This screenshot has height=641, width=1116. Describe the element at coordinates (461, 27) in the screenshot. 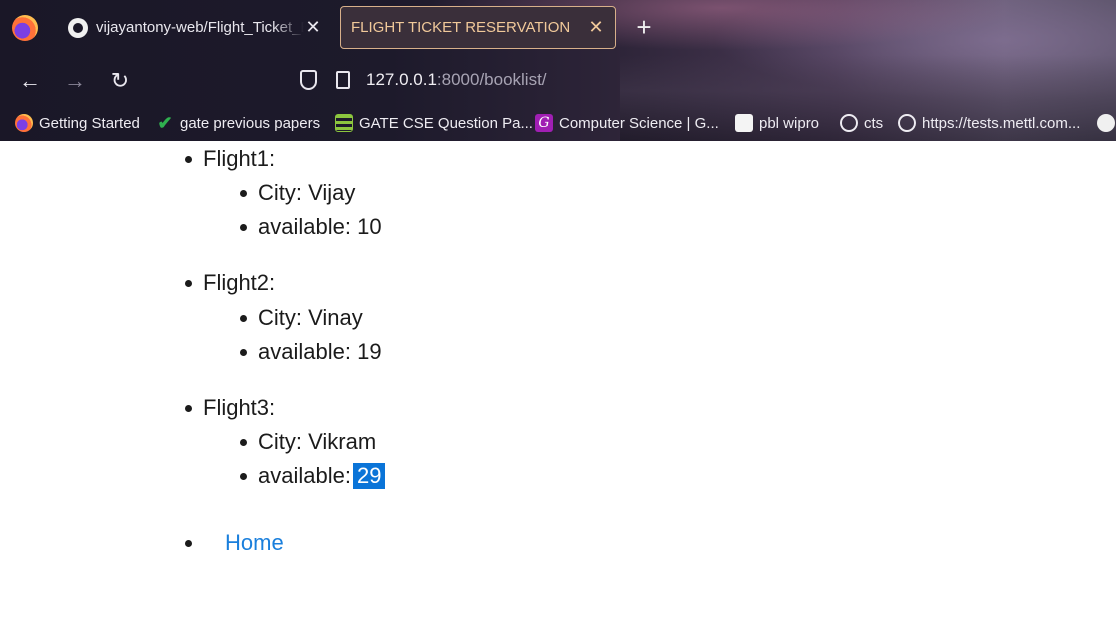

I see `tab-title: FLIGHT TICKET RESERVATION` at that location.